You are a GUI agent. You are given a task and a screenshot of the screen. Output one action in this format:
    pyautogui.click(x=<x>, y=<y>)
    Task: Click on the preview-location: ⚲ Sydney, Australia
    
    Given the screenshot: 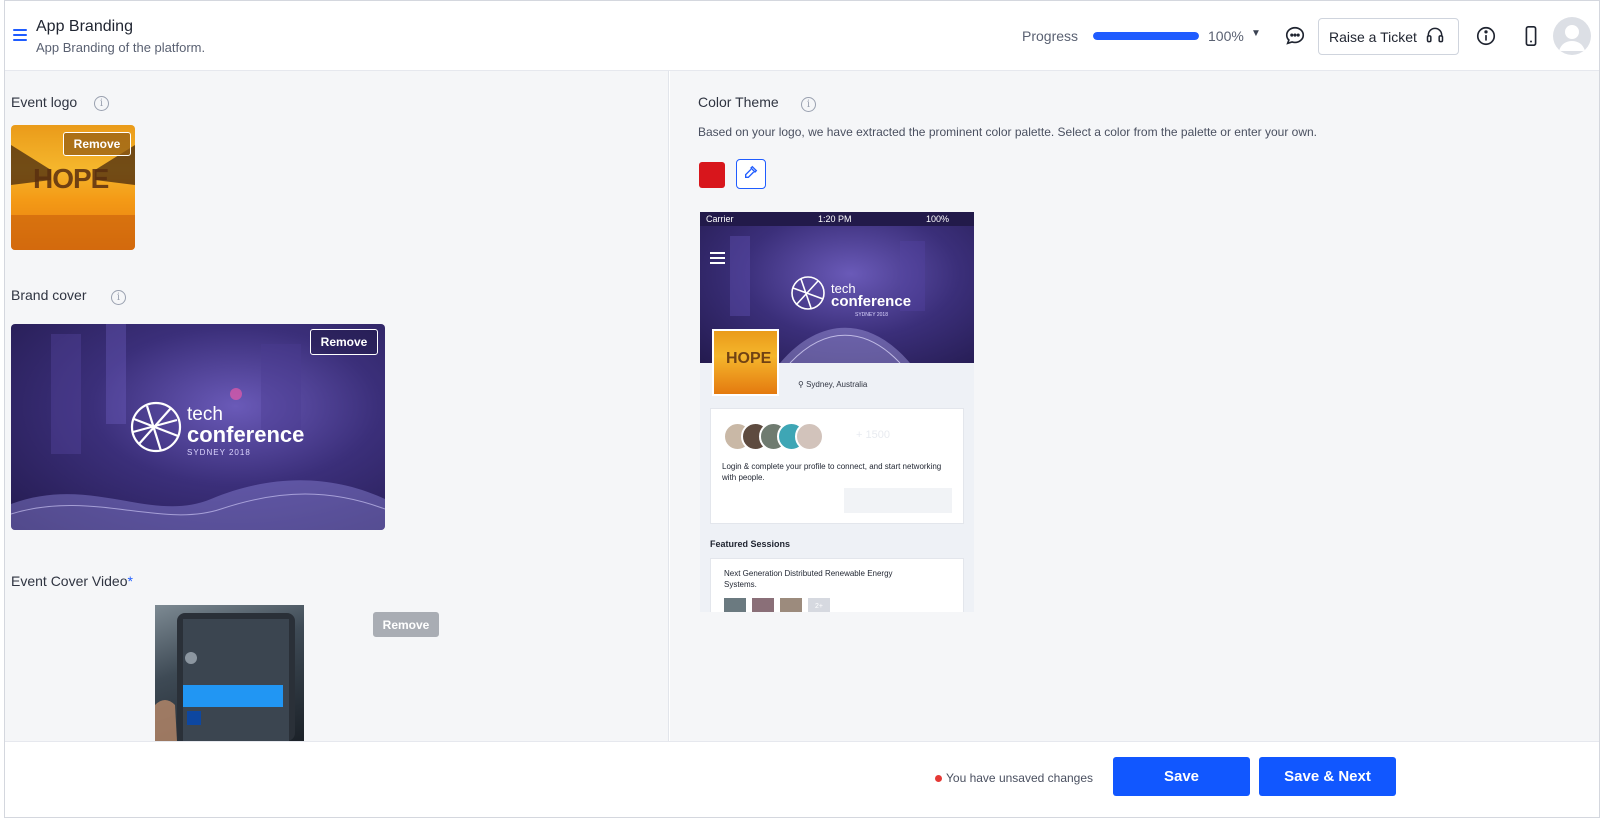 What is the action you would take?
    pyautogui.click(x=832, y=384)
    